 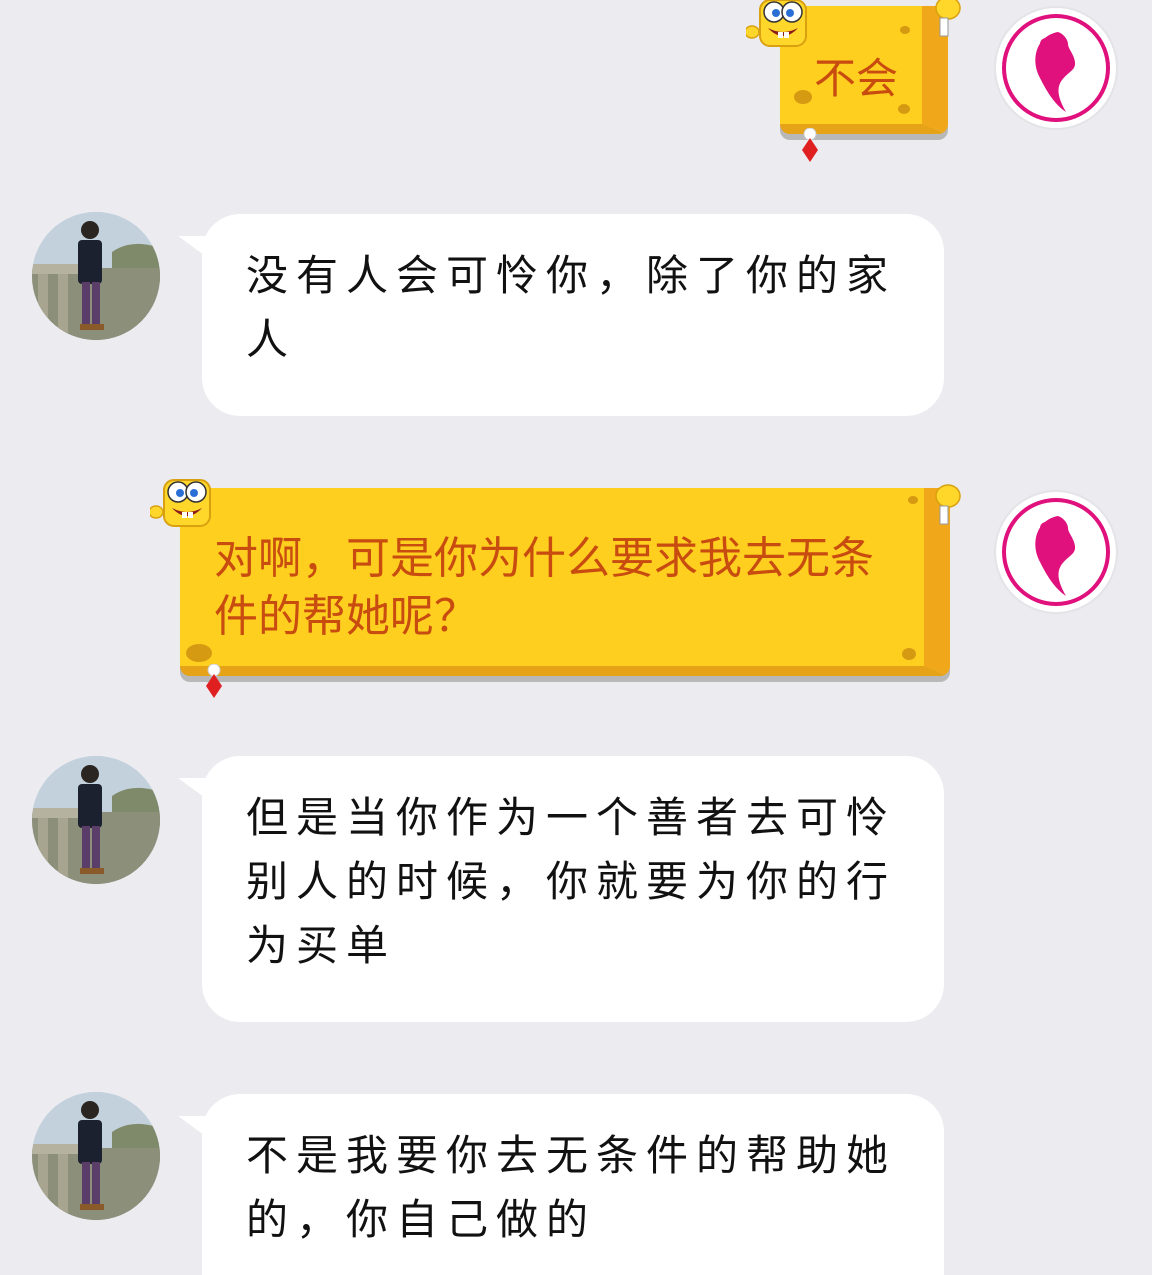 I want to click on message-text: 不会, so click(x=856, y=78).